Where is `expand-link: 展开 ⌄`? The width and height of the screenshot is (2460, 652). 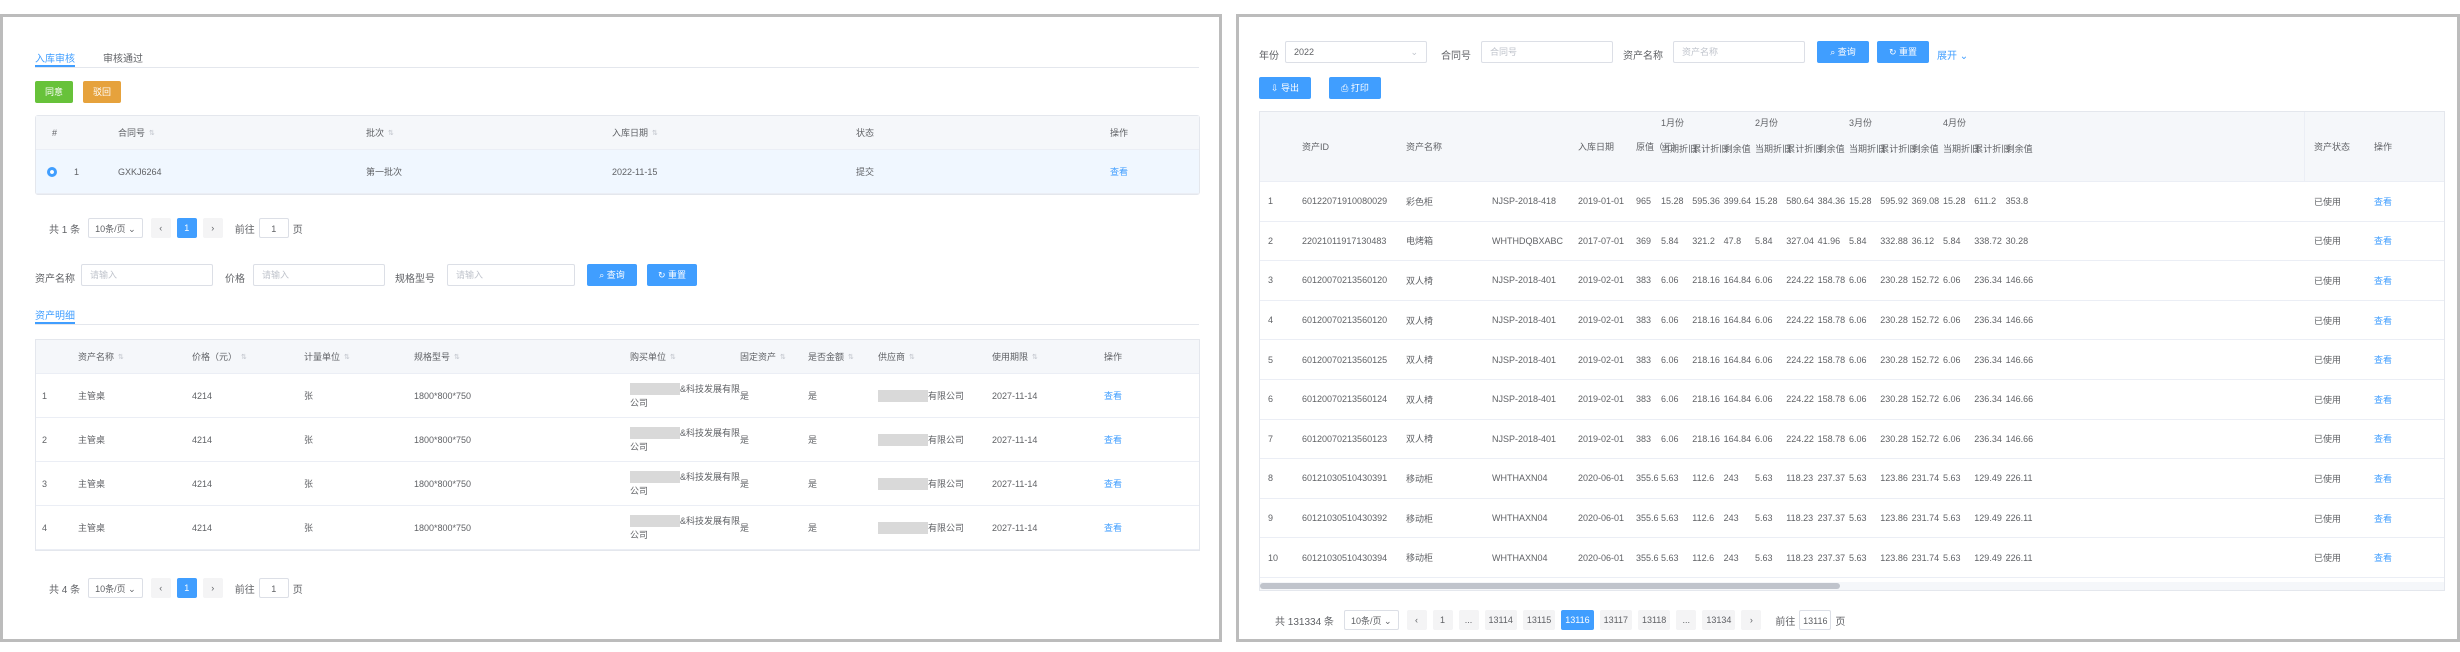
expand-link: 展开 ⌄ is located at coordinates (1952, 54).